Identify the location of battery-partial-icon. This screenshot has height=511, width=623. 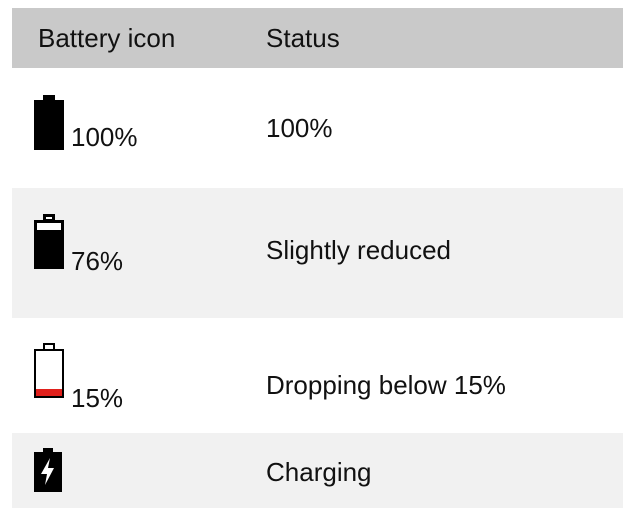
(49, 241).